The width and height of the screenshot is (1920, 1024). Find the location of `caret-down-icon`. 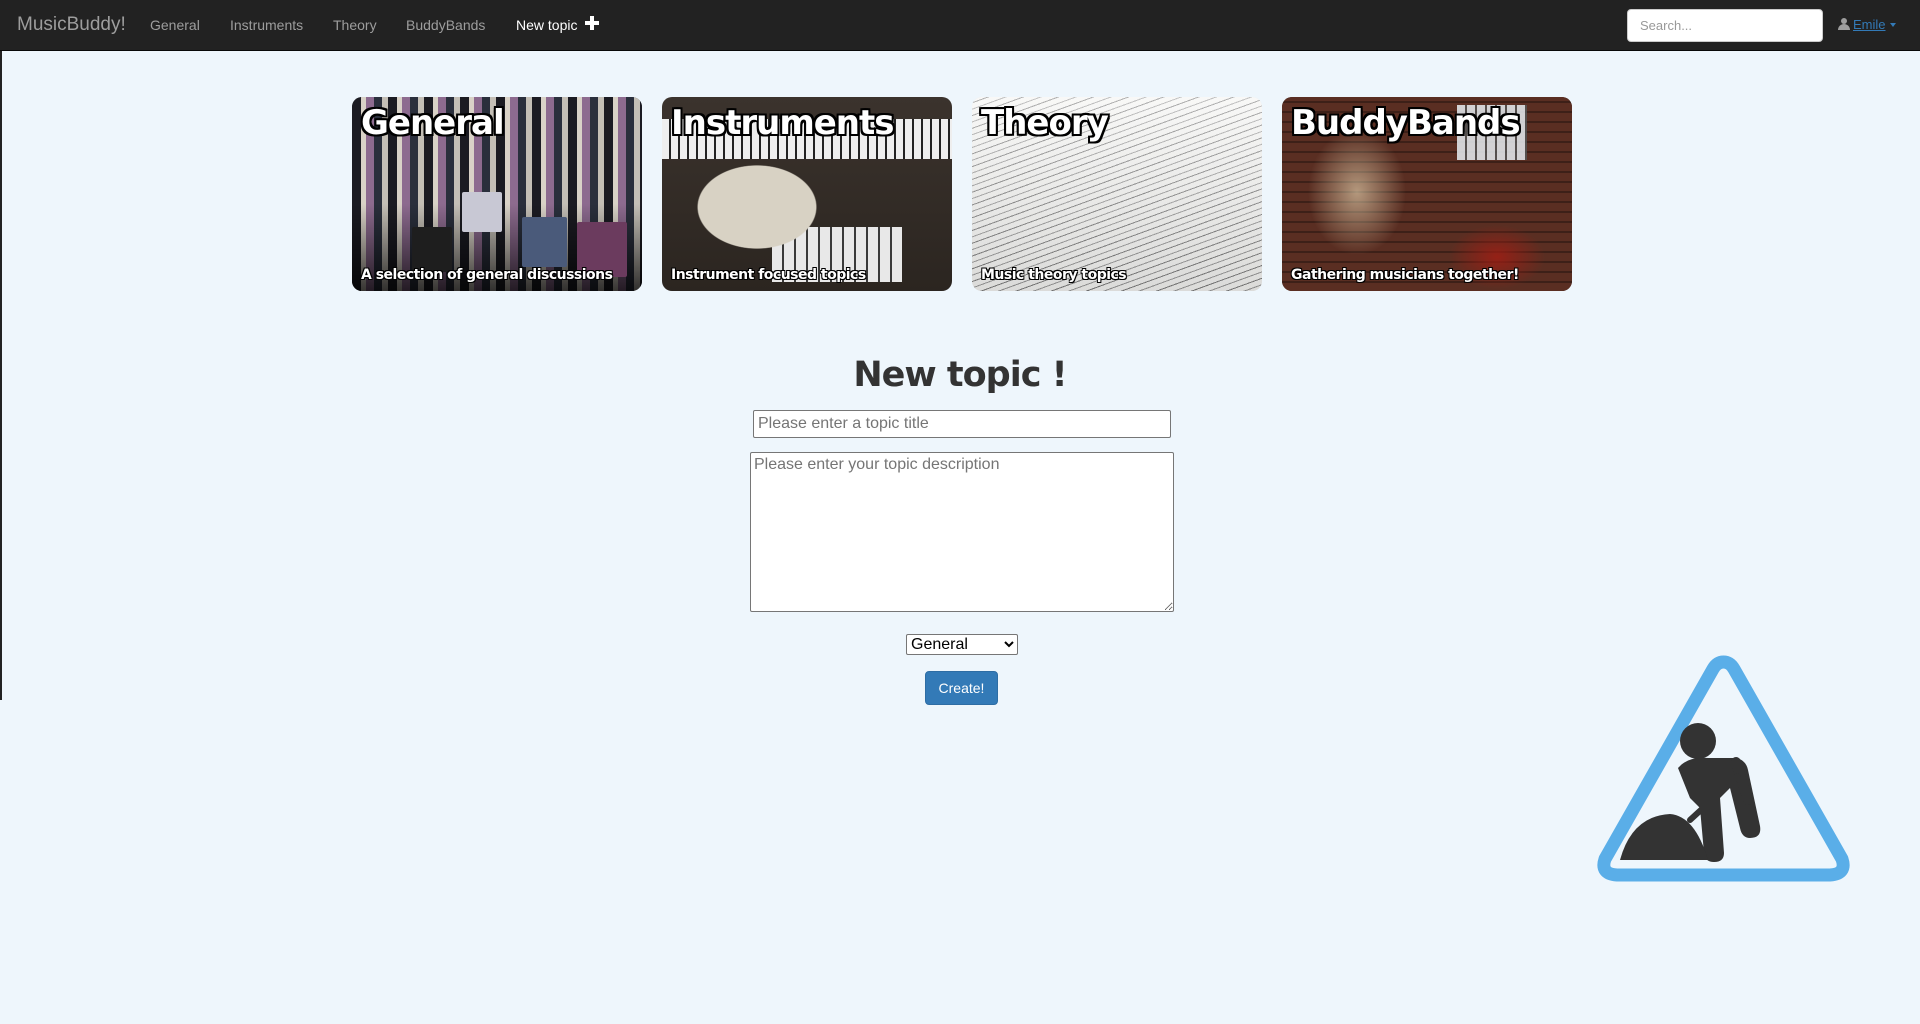

caret-down-icon is located at coordinates (1892, 25).